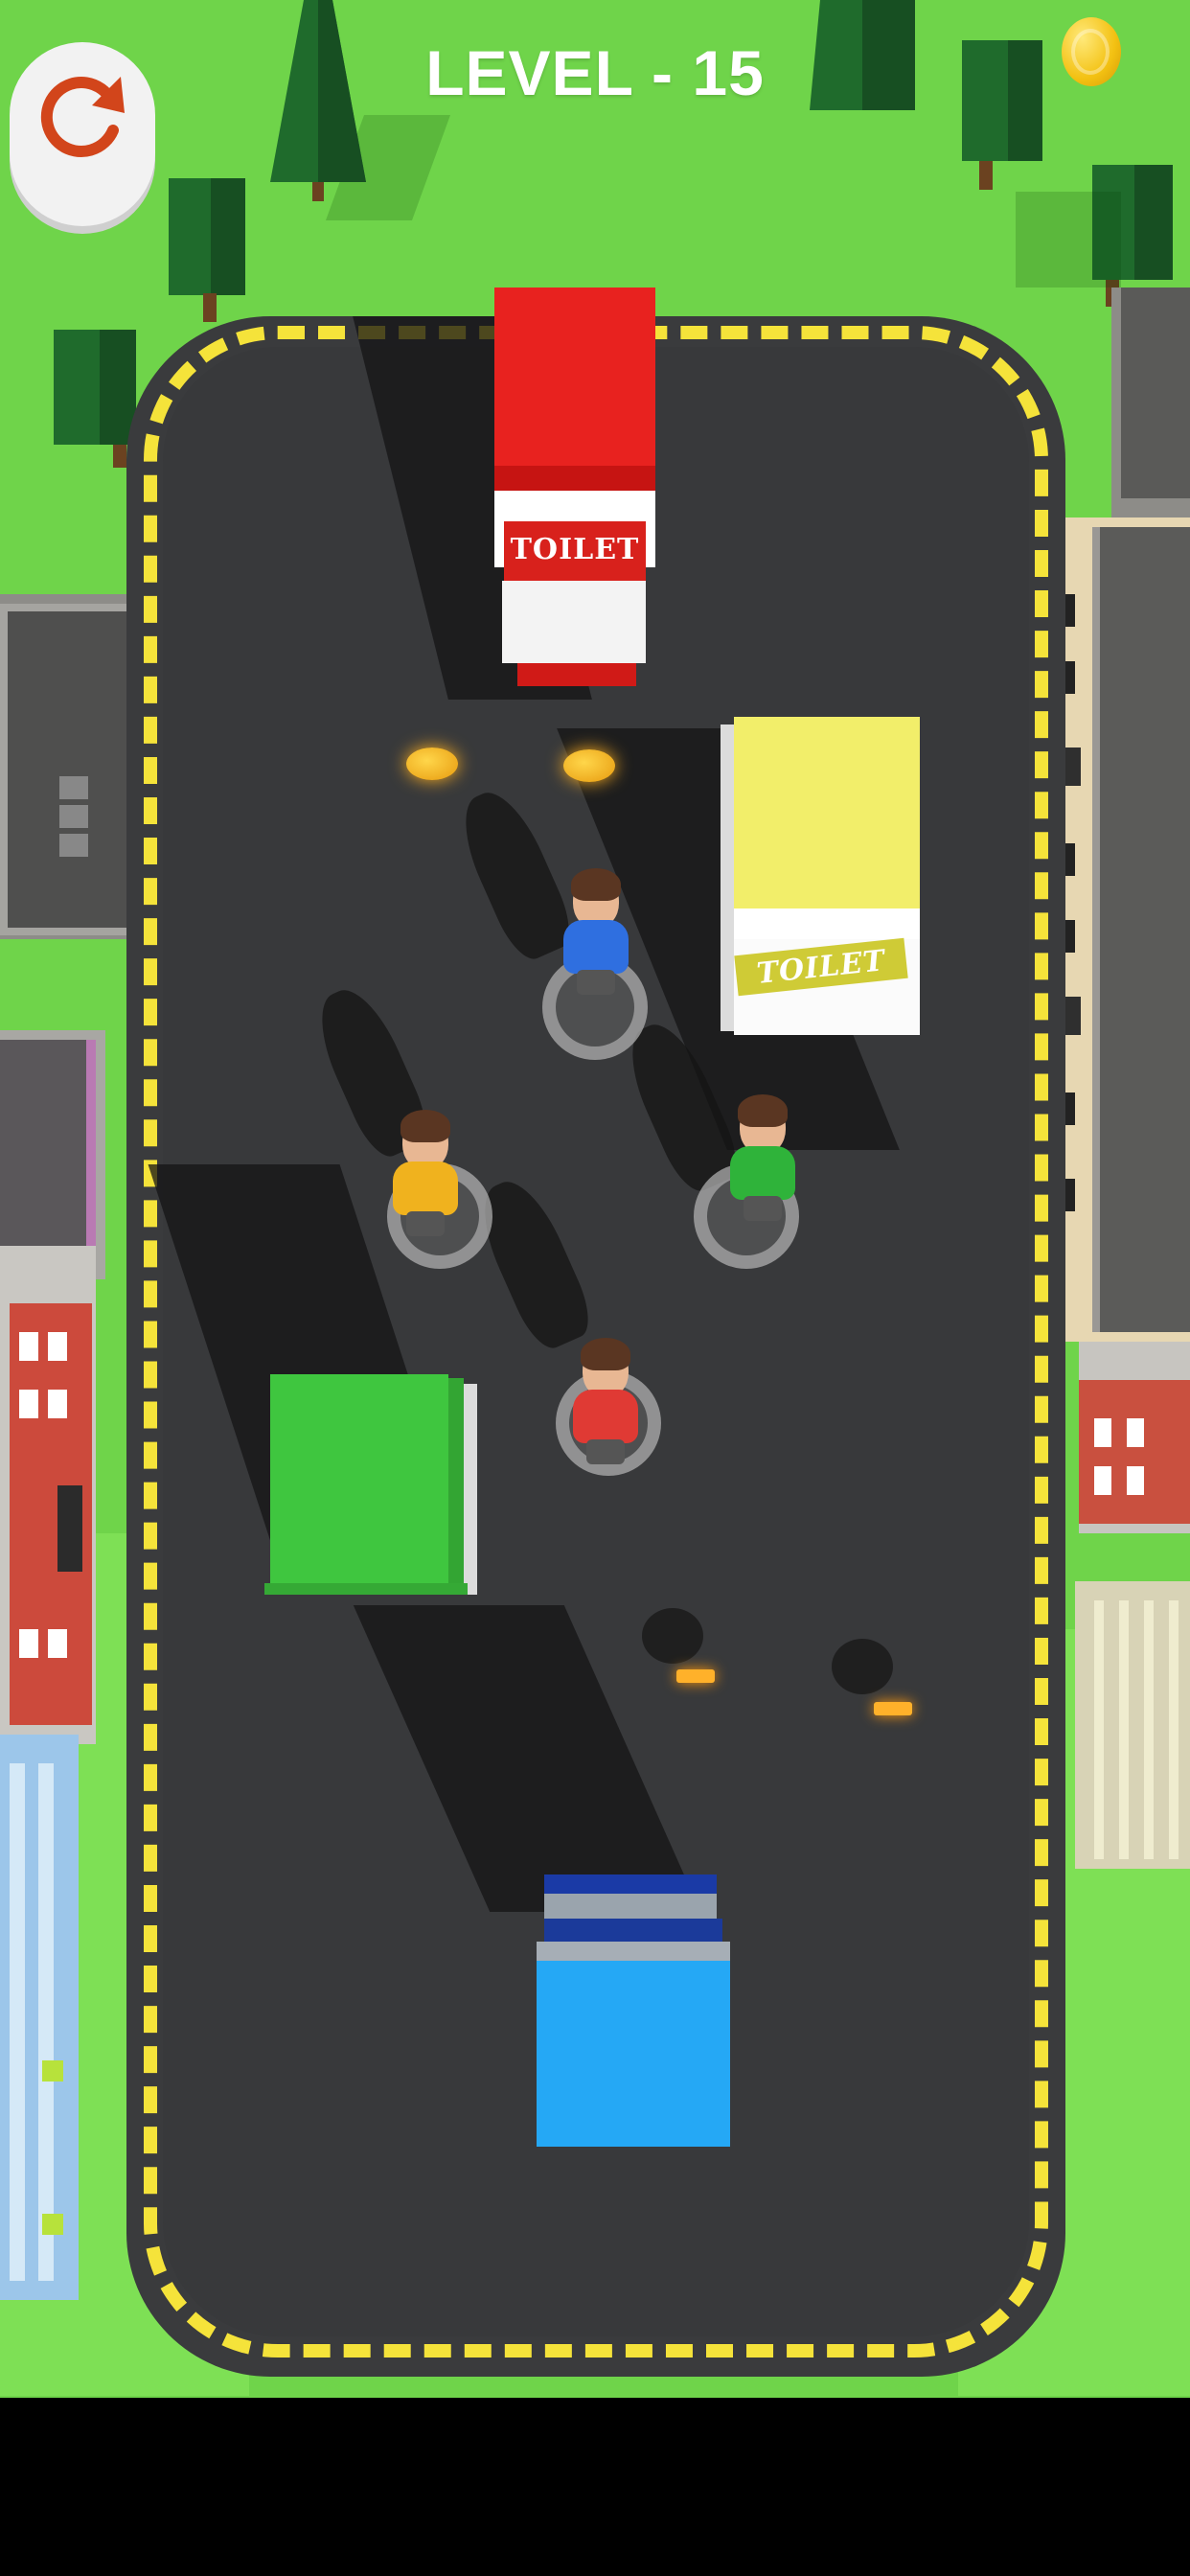 This screenshot has height=2576, width=1190. What do you see at coordinates (48, 1495) in the screenshot?
I see `building-red-left` at bounding box center [48, 1495].